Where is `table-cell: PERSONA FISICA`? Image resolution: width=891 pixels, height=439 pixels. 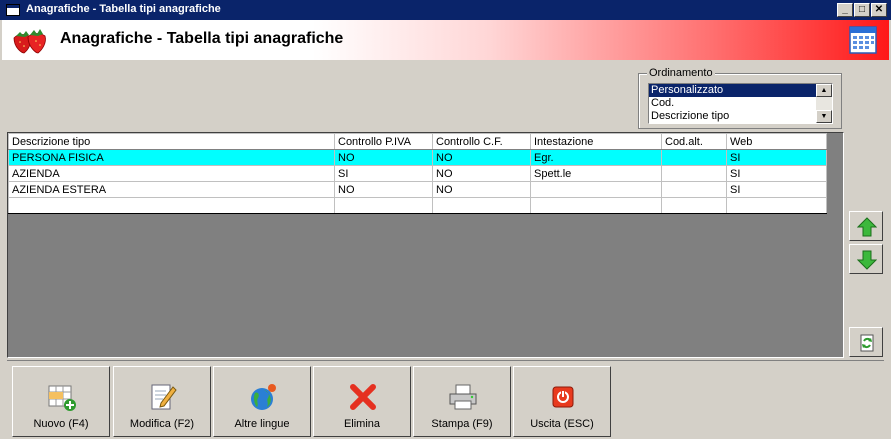
table-cell: PERSONA FISICA is located at coordinates (171, 157).